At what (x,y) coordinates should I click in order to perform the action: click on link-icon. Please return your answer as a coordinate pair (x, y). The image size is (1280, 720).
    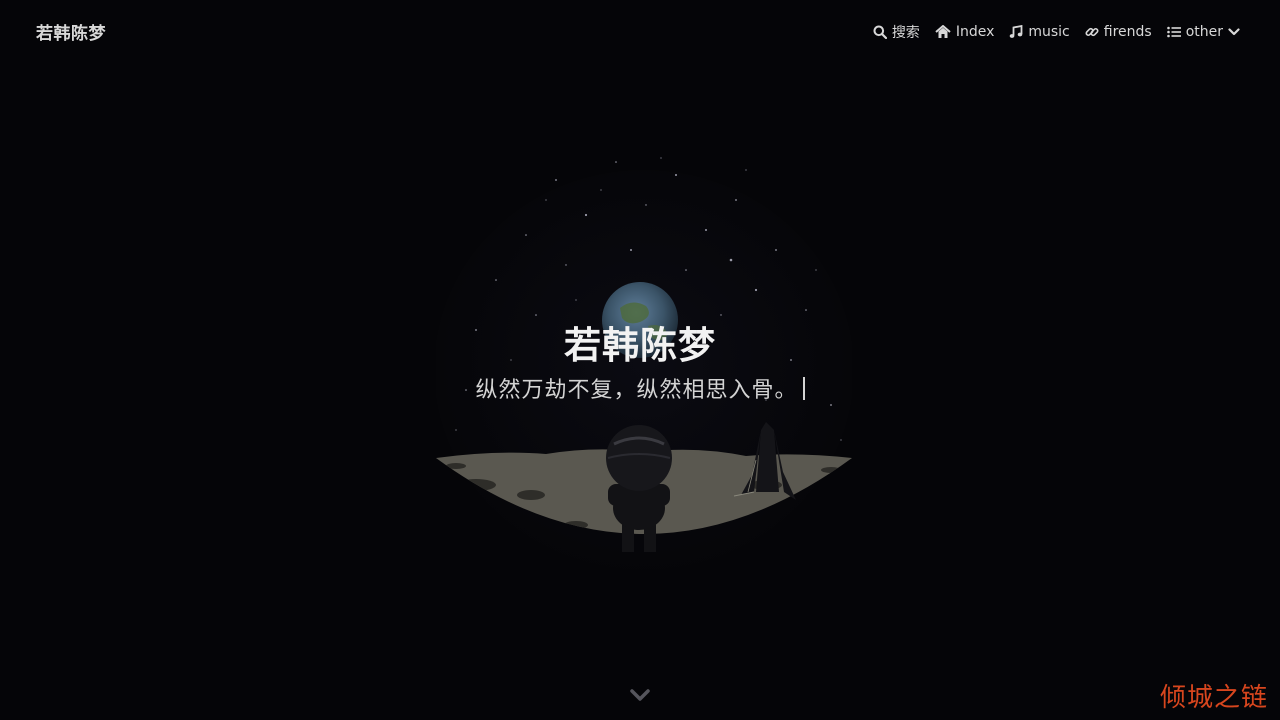
    Looking at the image, I should click on (1092, 32).